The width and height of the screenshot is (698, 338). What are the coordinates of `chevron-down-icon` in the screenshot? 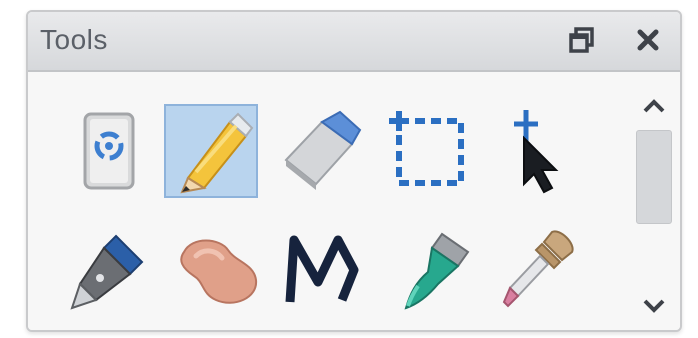 It's located at (654, 306).